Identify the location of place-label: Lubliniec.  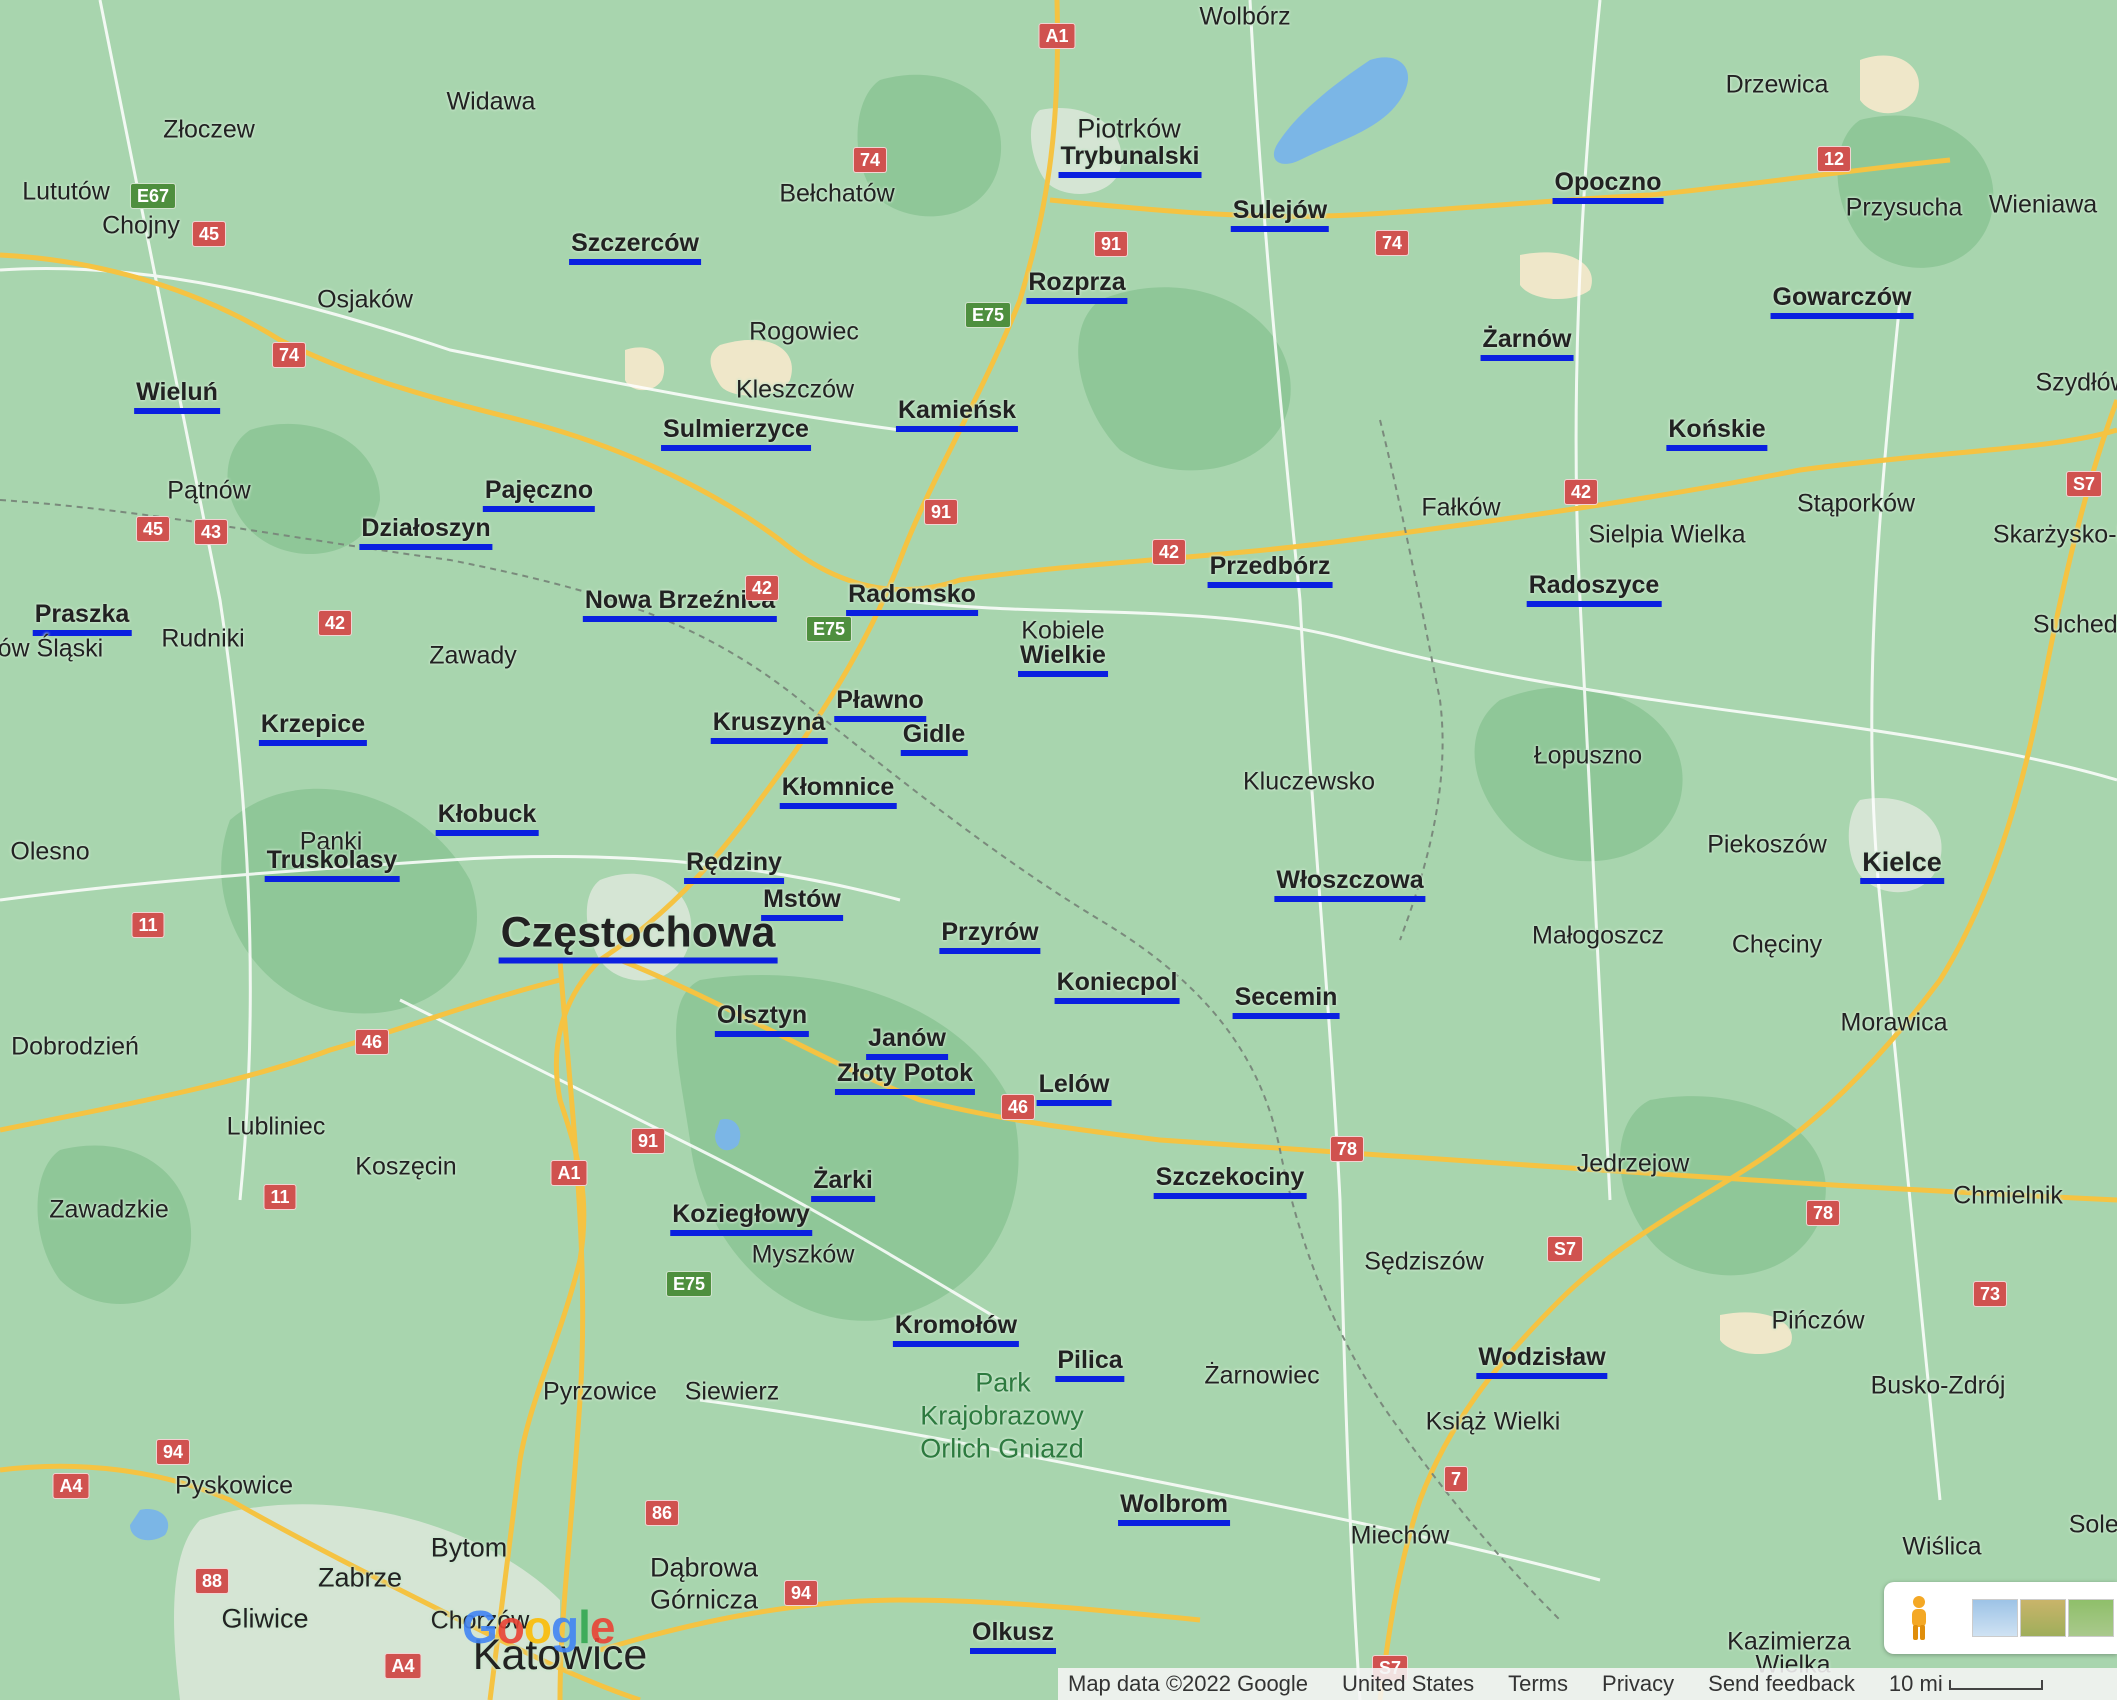
(276, 1127).